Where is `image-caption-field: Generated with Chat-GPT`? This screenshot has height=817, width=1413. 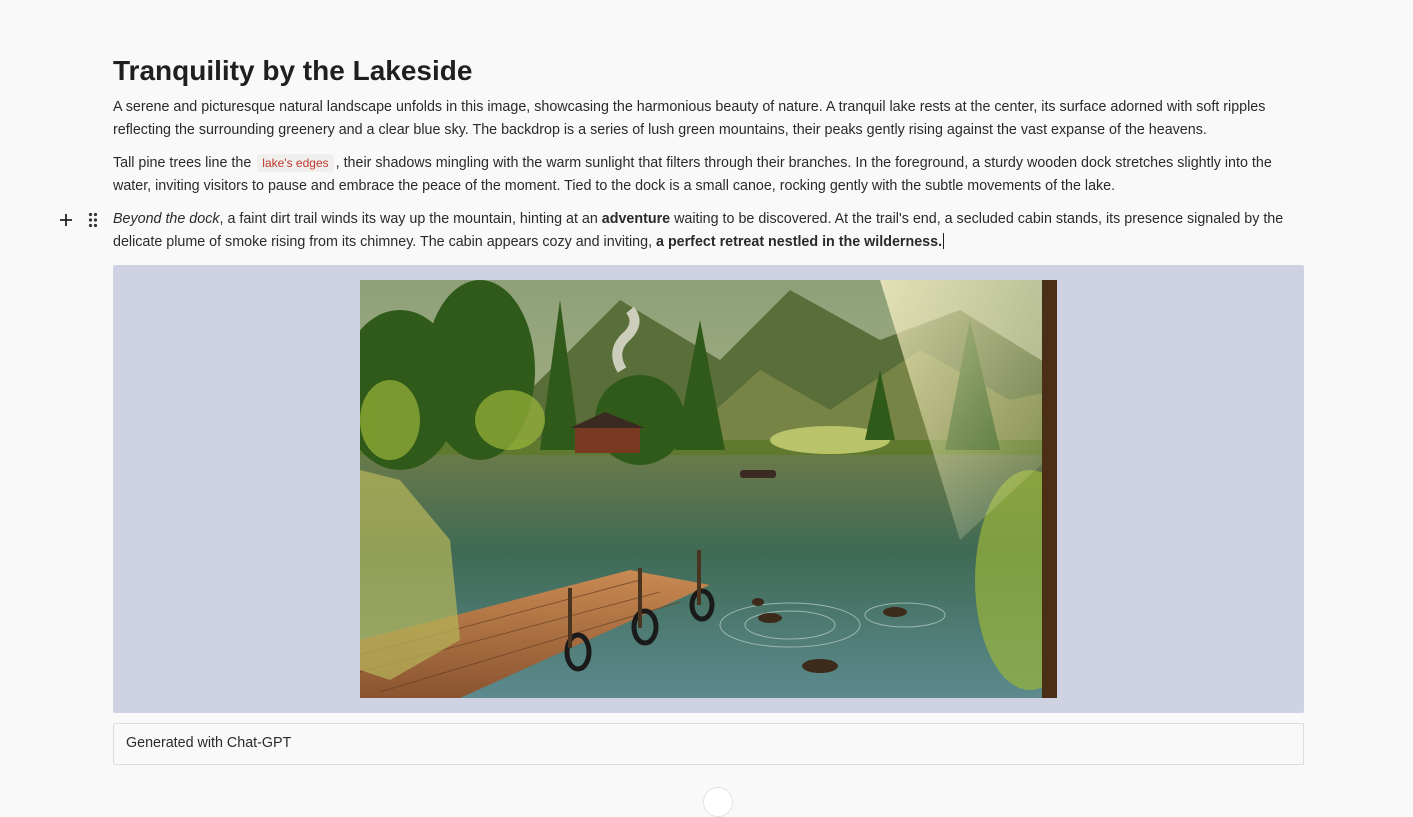
image-caption-field: Generated with Chat-GPT is located at coordinates (708, 744).